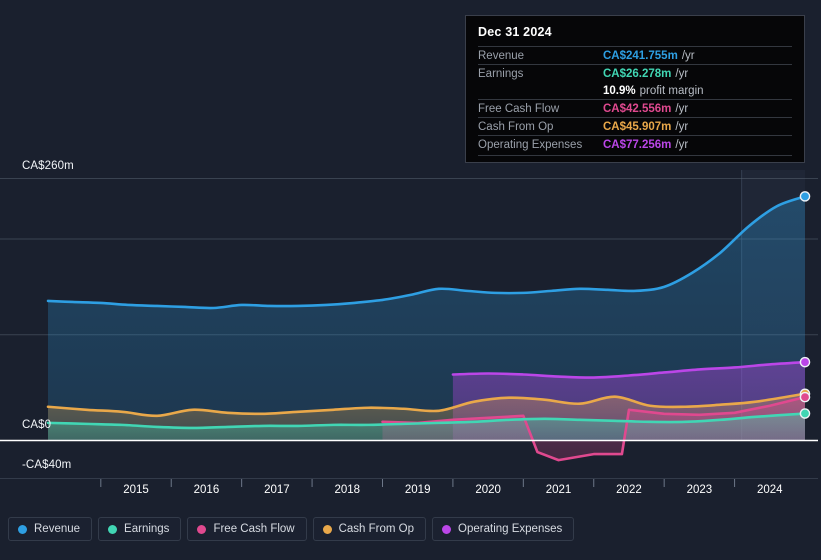 This screenshot has width=821, height=560. Describe the element at coordinates (376, 529) in the screenshot. I see `legend-item-label: Cash From Op` at that location.